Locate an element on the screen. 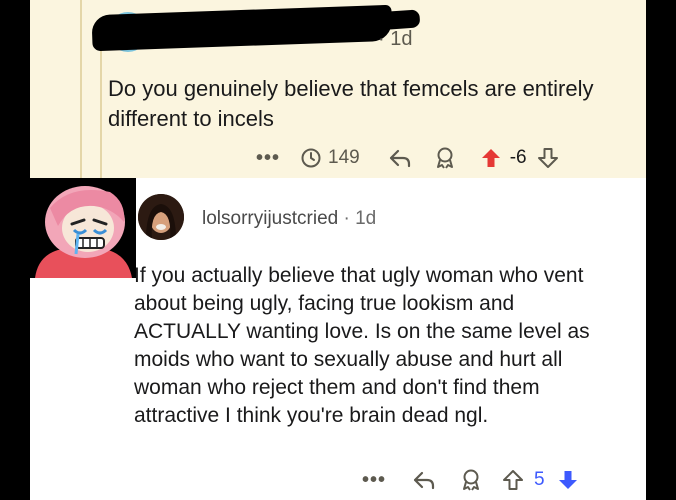  views-count: 149 is located at coordinates (330, 158).